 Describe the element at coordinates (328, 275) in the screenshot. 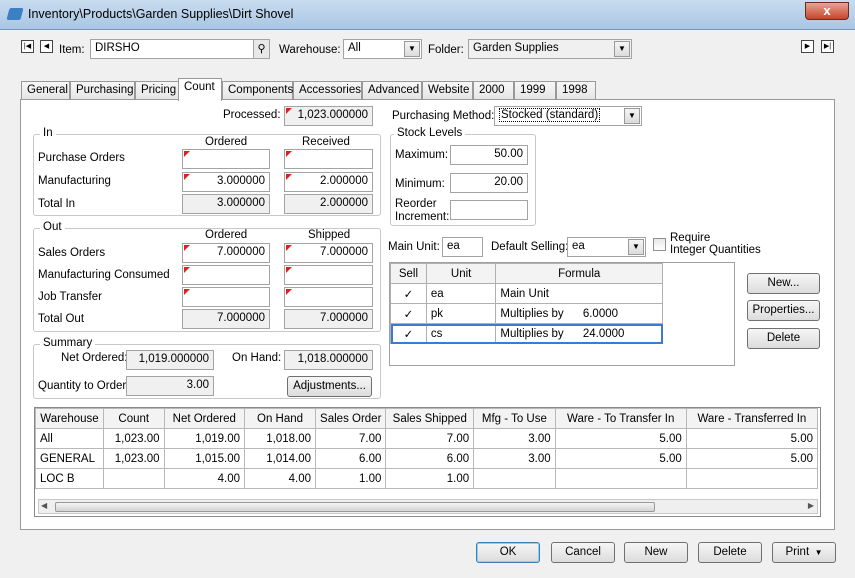

I see `manufacturing-consumed-shipped-field` at that location.